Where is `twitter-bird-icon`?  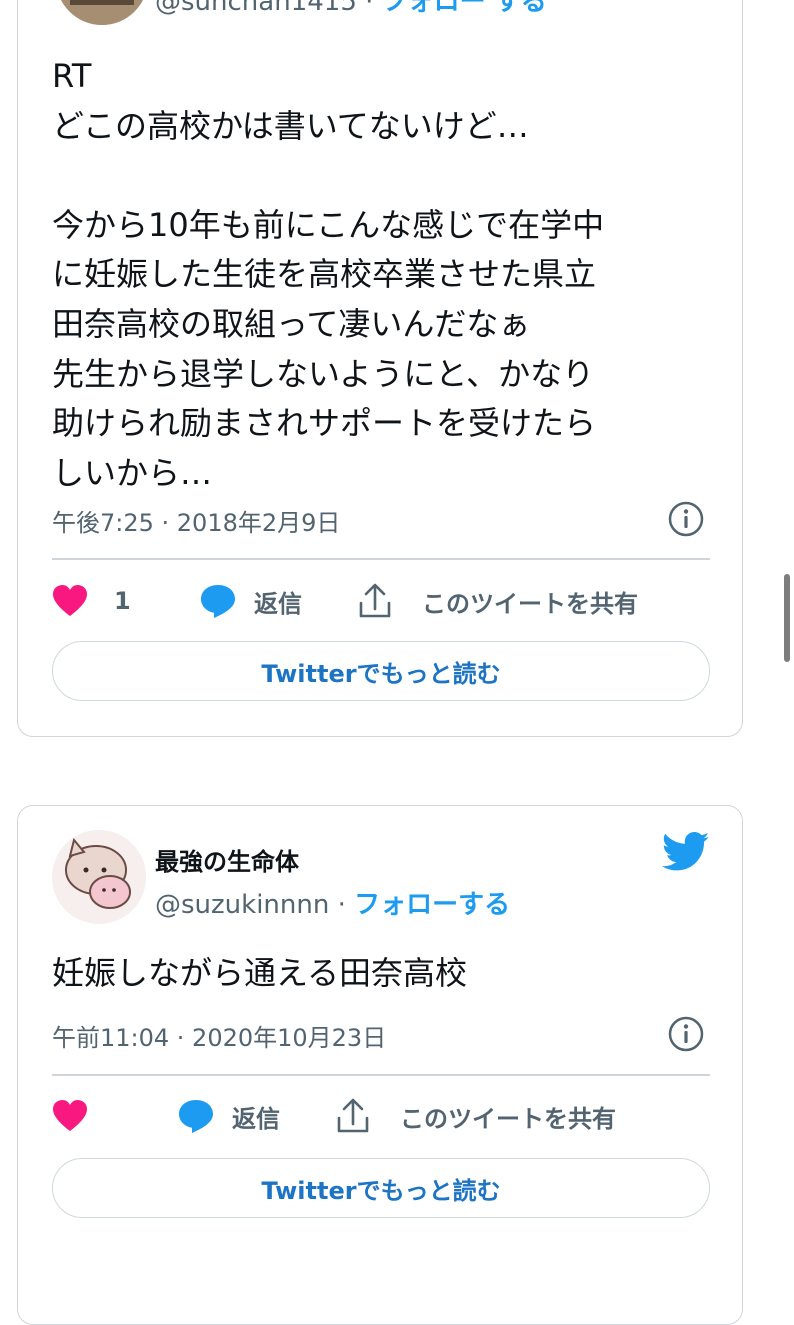
twitter-bird-icon is located at coordinates (686, 852).